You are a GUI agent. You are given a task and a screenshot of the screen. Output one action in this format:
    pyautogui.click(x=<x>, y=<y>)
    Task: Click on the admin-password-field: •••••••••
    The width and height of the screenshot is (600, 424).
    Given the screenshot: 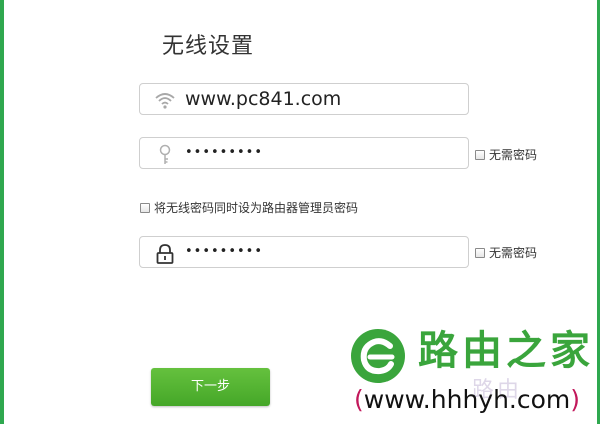 What is the action you would take?
    pyautogui.click(x=304, y=252)
    